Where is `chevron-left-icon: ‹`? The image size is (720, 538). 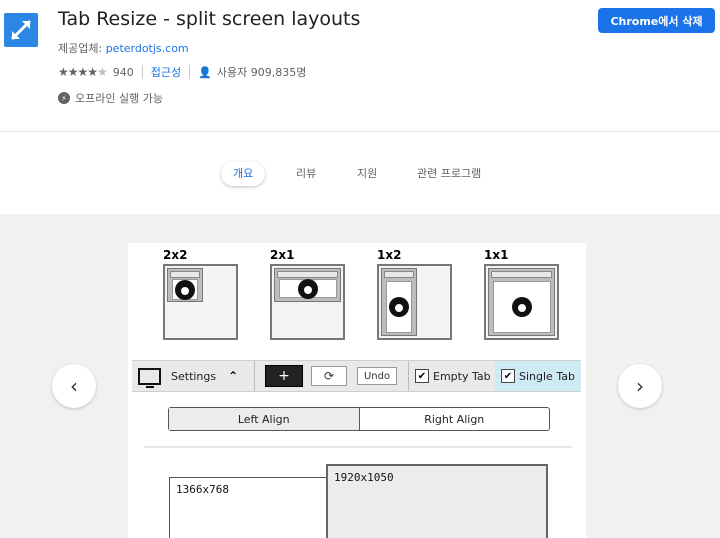
chevron-left-icon: ‹ is located at coordinates (74, 386).